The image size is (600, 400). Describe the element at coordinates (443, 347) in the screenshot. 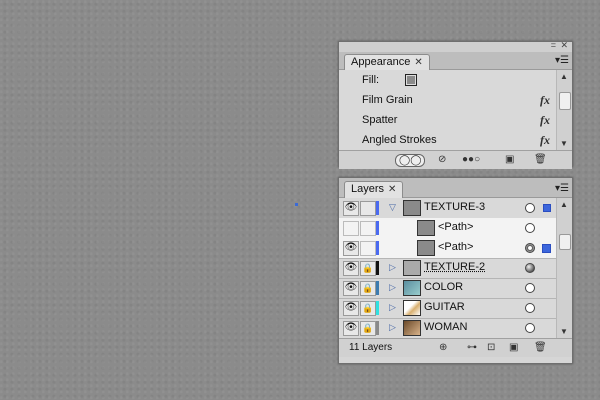

I see `locate-object-icon: ⊕` at that location.